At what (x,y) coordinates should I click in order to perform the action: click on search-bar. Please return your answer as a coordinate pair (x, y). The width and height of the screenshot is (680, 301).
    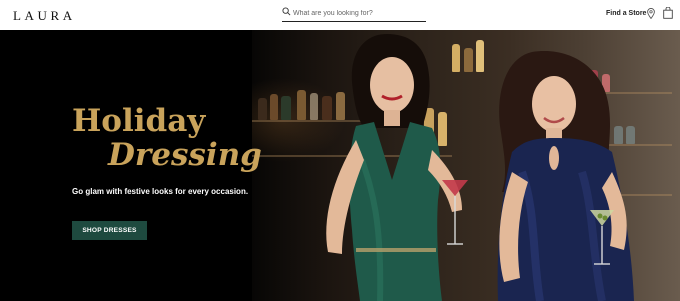
    Looking at the image, I should click on (354, 14).